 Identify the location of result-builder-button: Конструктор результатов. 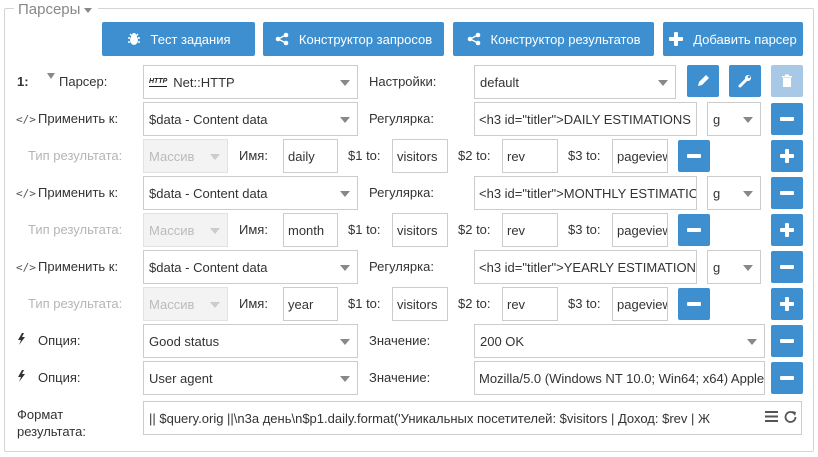
(553, 39).